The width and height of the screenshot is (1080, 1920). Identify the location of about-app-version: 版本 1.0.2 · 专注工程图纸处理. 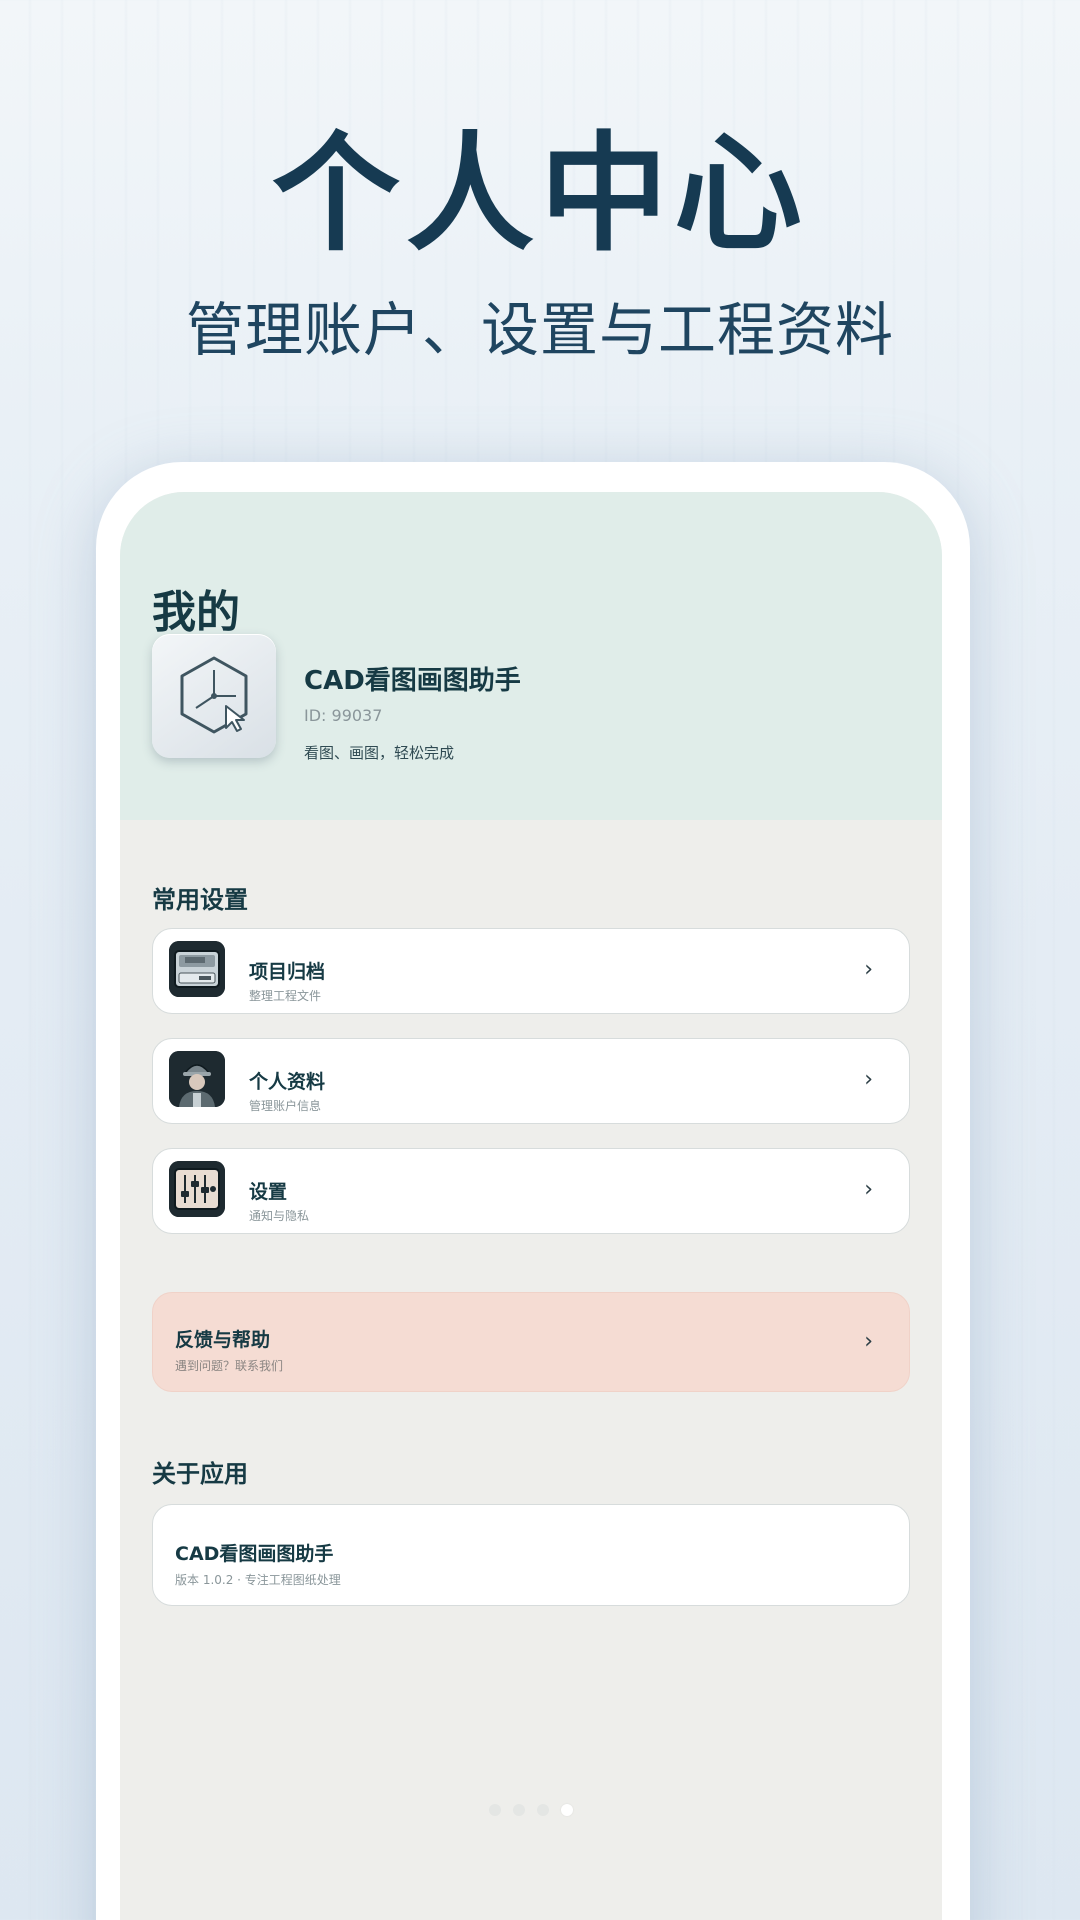
(258, 1580).